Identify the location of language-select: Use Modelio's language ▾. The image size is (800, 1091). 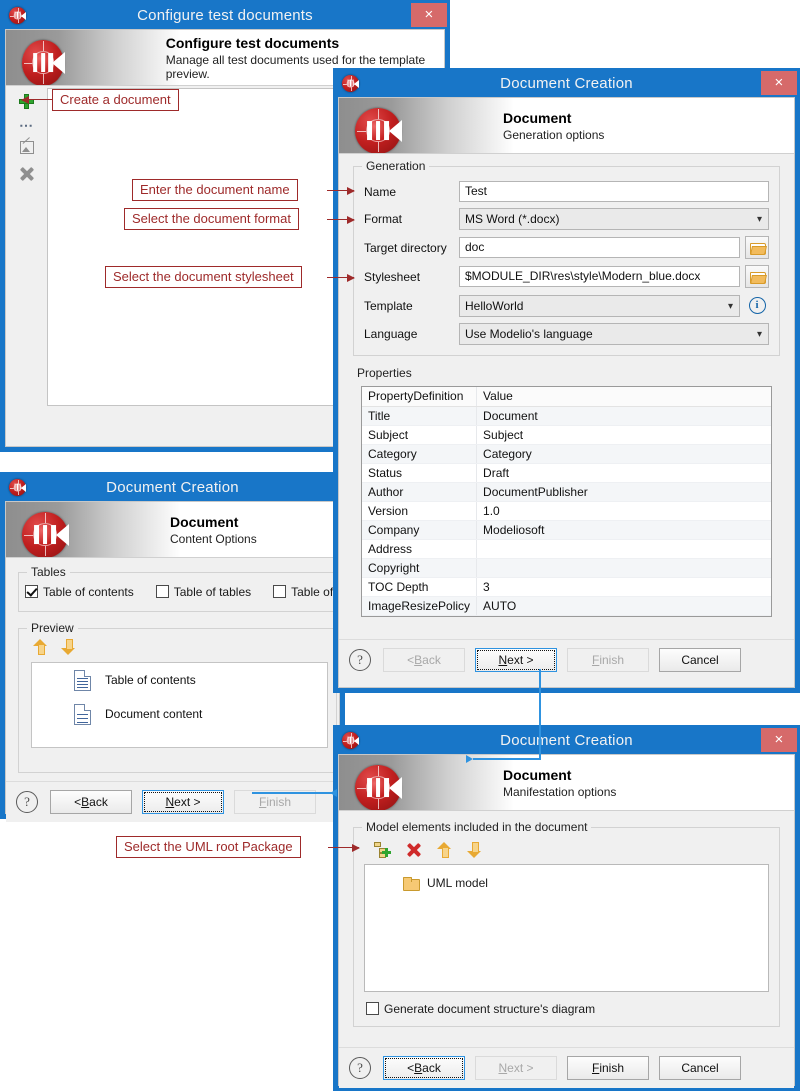
(614, 334).